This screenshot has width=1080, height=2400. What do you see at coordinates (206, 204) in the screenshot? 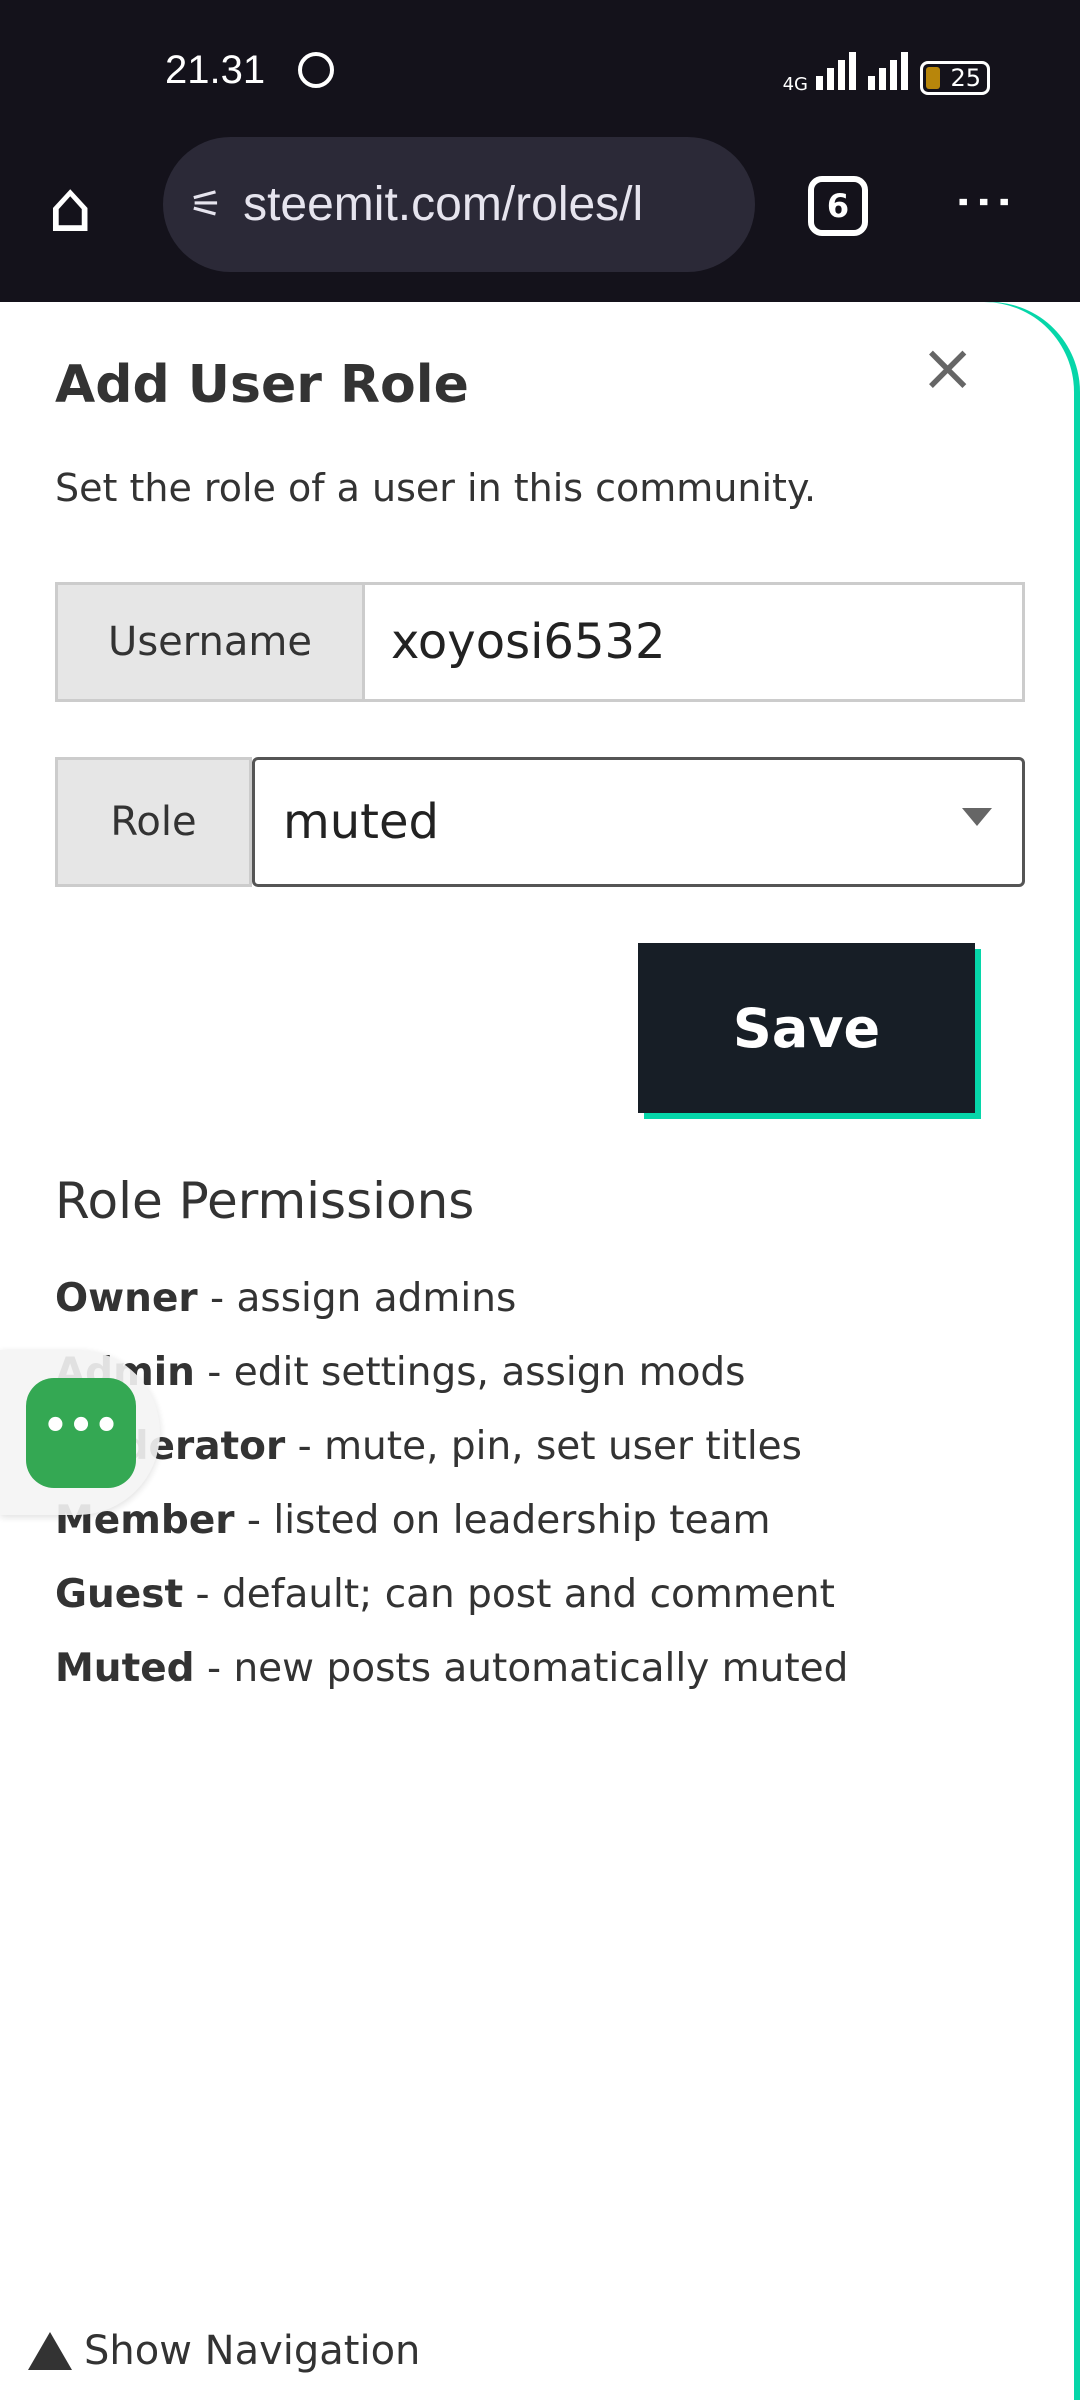
I see `site-settings-icon: ⚟` at bounding box center [206, 204].